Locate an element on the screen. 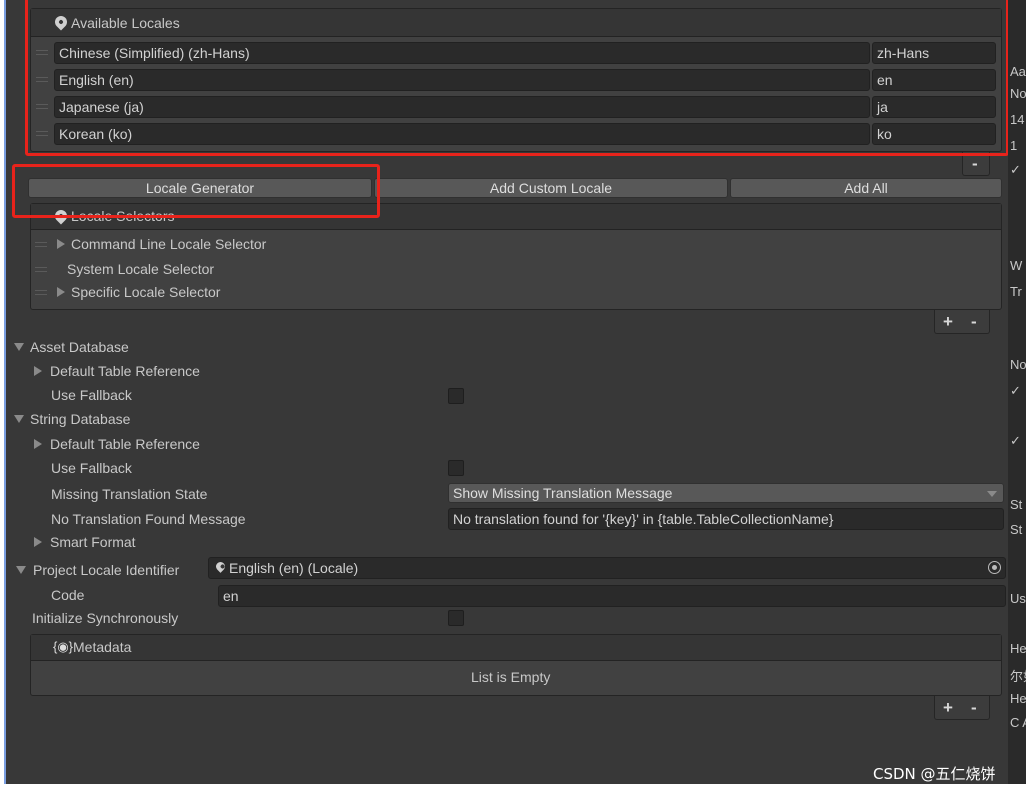  side-fragment: 尔如 is located at coordinates (1018, 676).